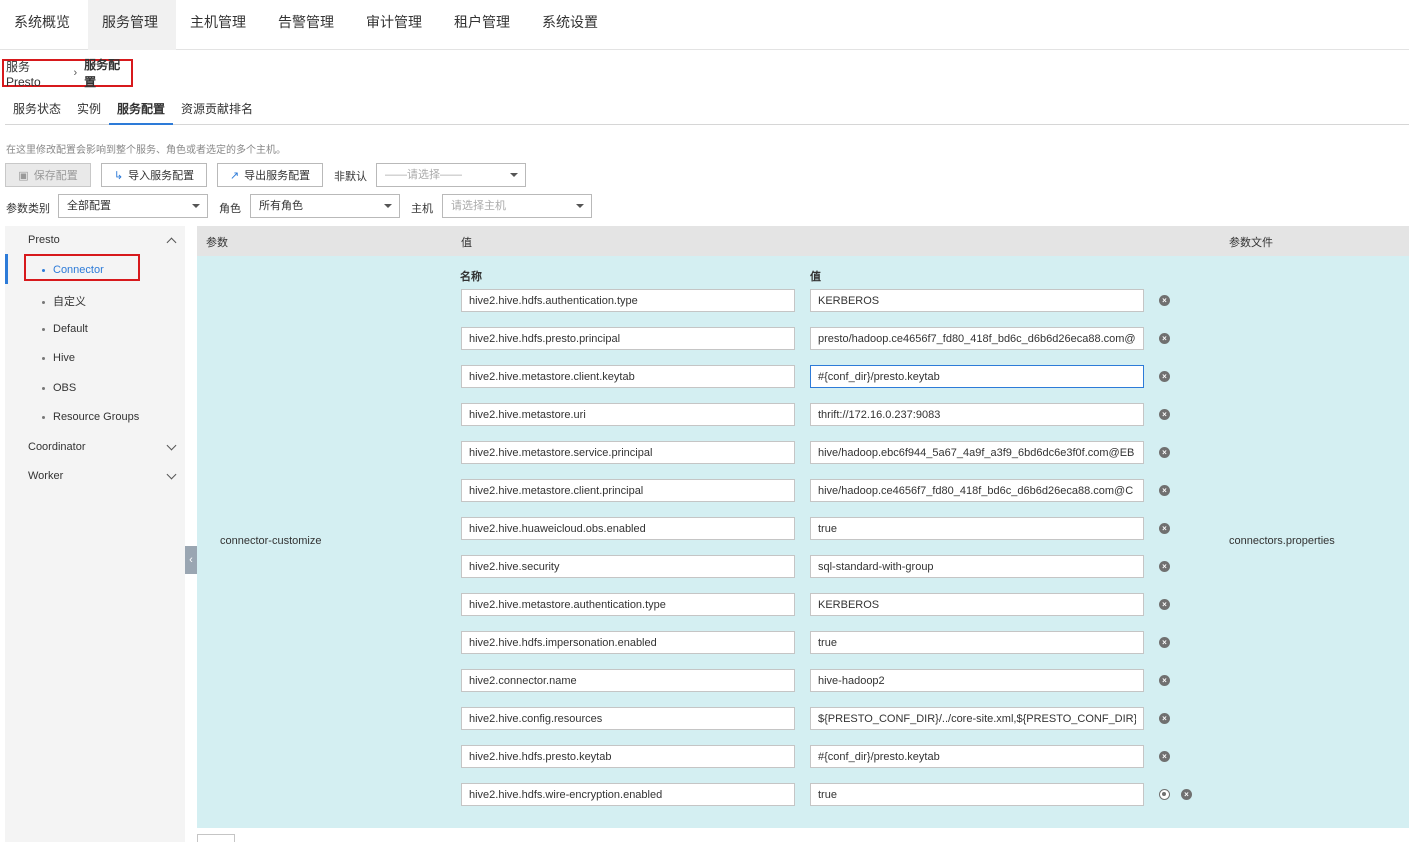  I want to click on host-select: 请选择主机, so click(517, 206).